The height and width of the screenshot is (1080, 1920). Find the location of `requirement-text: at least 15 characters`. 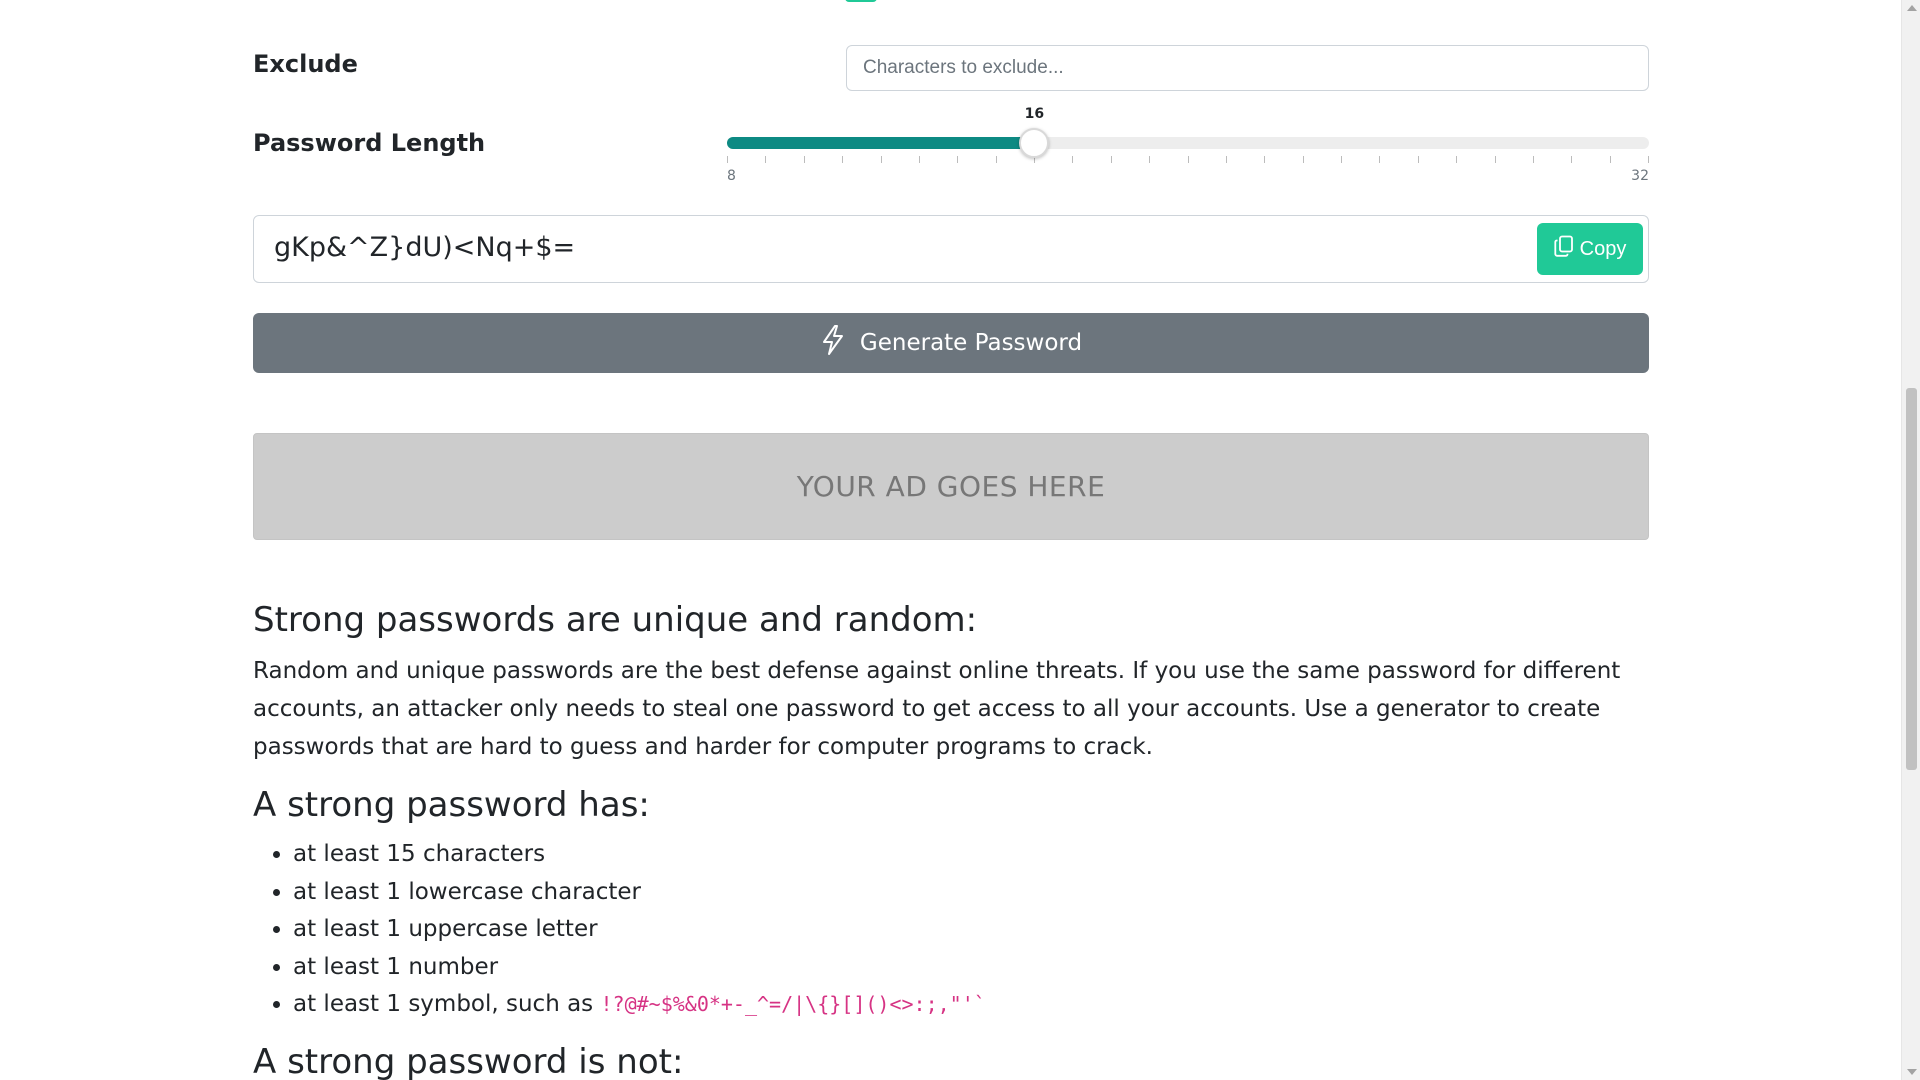

requirement-text: at least 15 characters is located at coordinates (419, 854).